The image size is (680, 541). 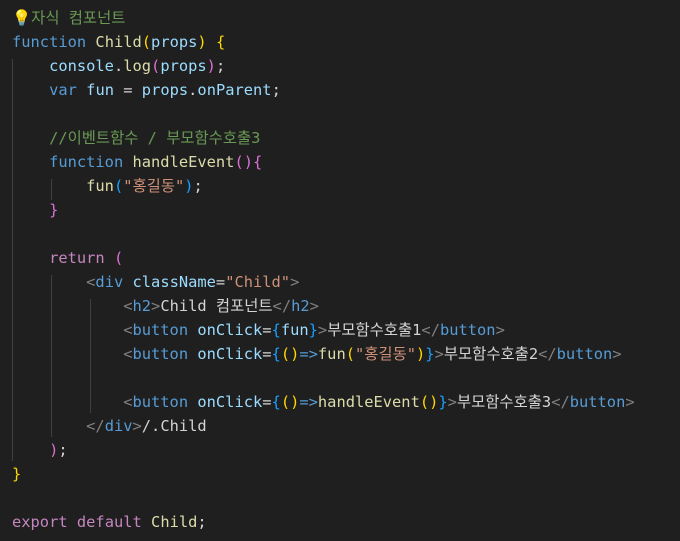 I want to click on code-token: Child, so click(x=118, y=42).